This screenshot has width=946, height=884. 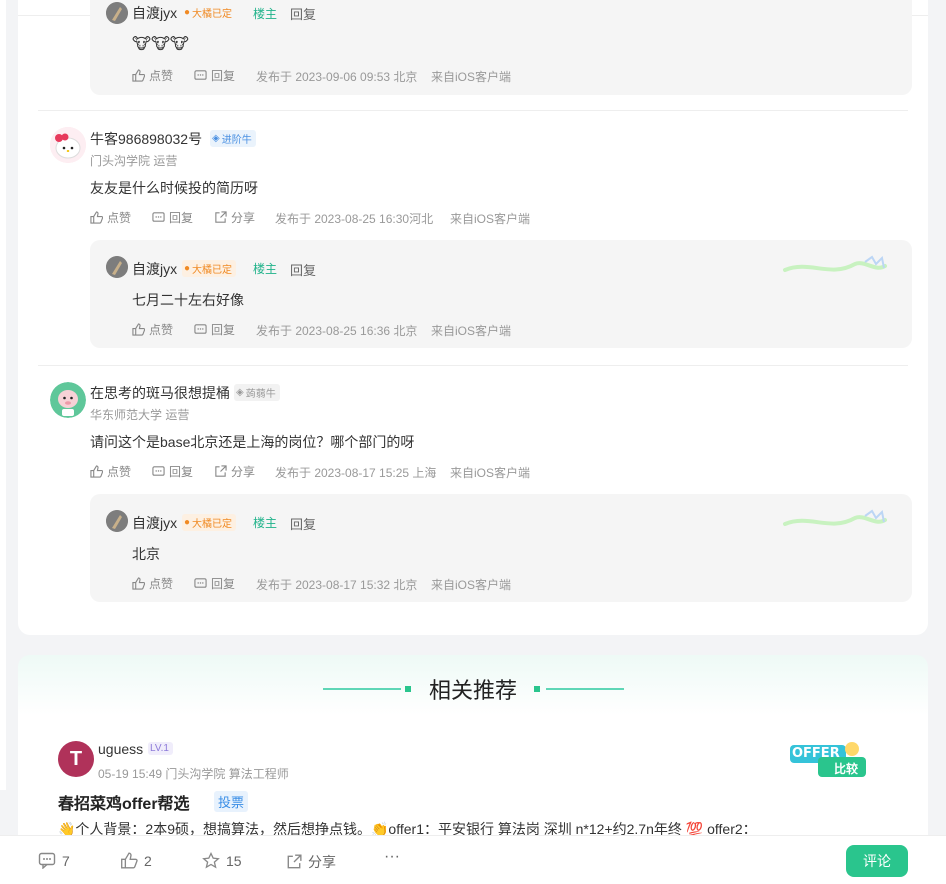 I want to click on left-edge-panel, so click(x=3, y=395).